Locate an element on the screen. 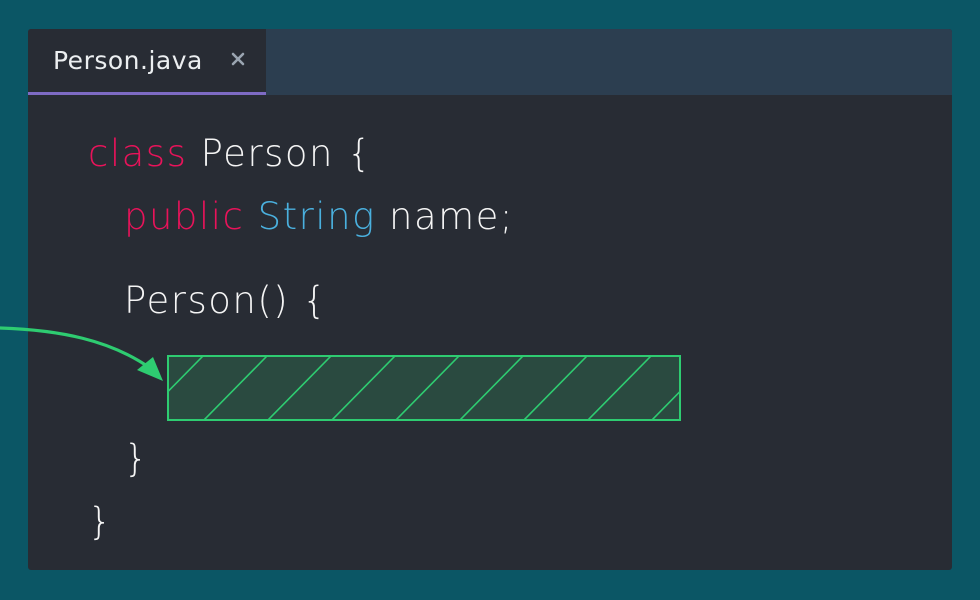  type-string: String is located at coordinates (316, 216).